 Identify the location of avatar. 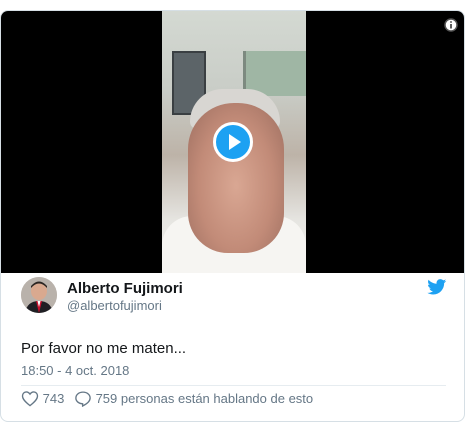
(39, 295).